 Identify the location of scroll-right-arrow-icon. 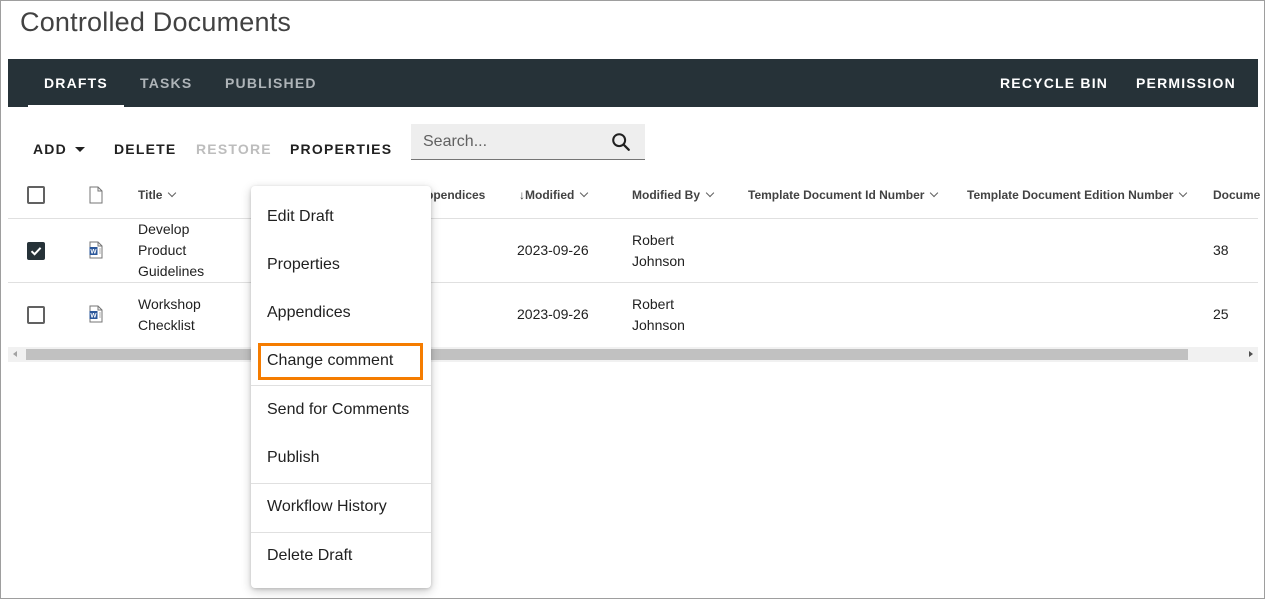
(1251, 354).